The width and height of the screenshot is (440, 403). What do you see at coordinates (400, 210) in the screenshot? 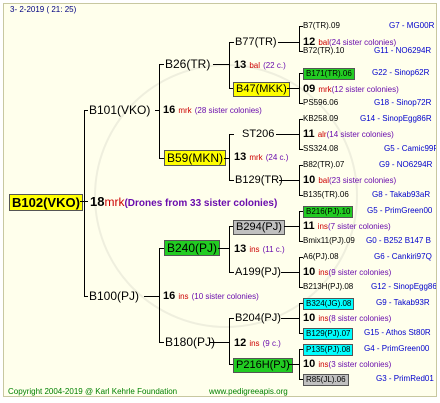
I see `gen4-origin-9: G5 - PrimGreen00` at bounding box center [400, 210].